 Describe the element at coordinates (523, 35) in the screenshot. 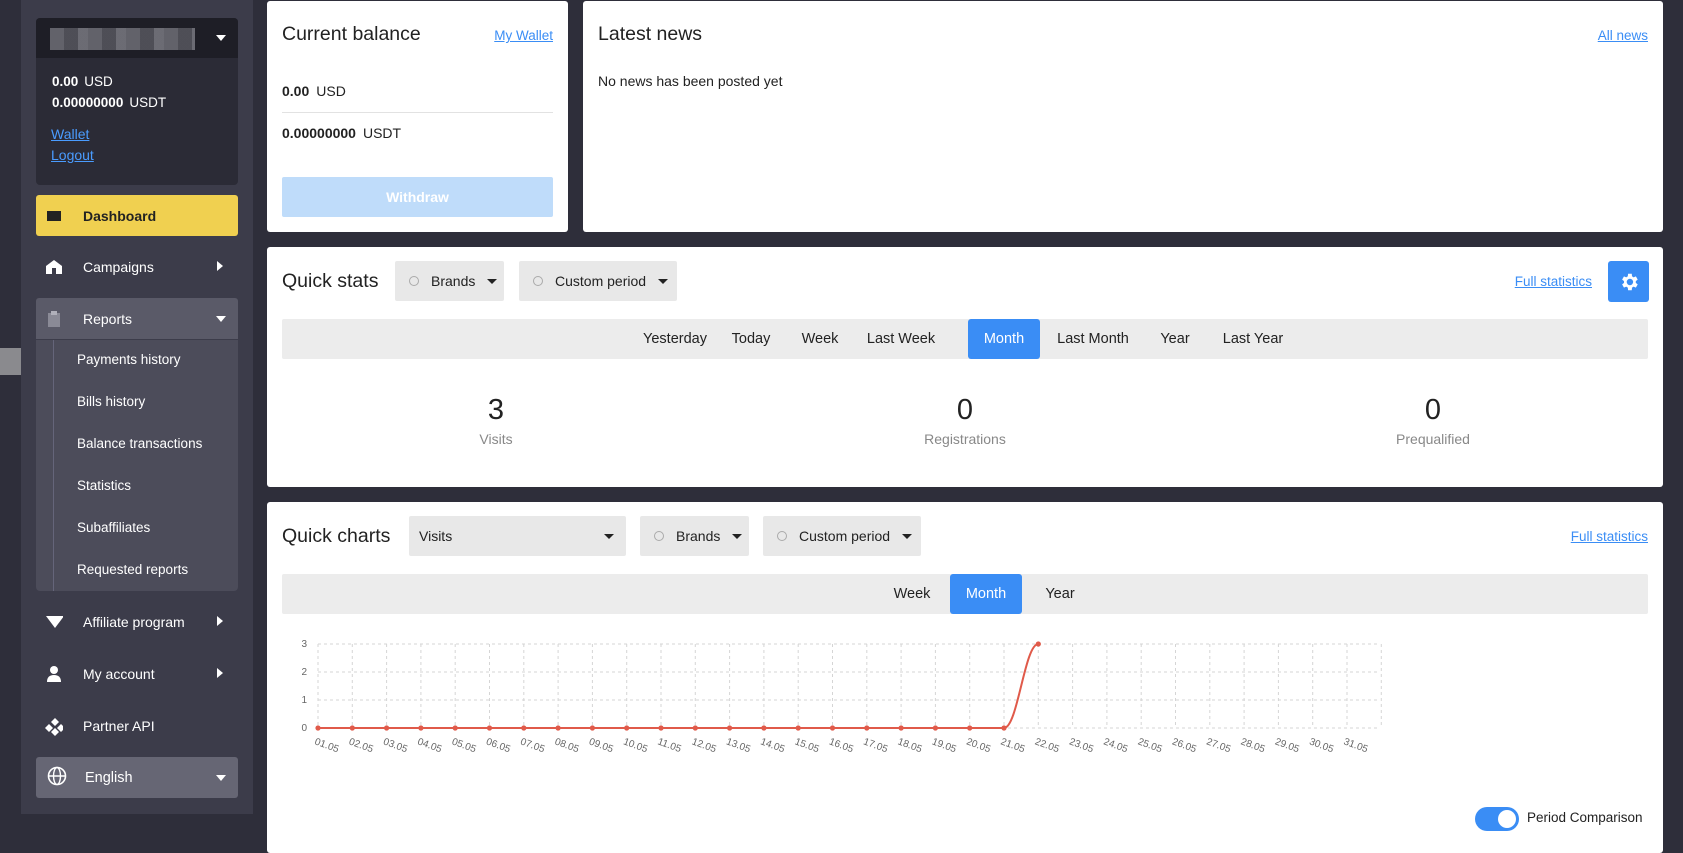

I see `my-wallet-link: My Wallet` at that location.